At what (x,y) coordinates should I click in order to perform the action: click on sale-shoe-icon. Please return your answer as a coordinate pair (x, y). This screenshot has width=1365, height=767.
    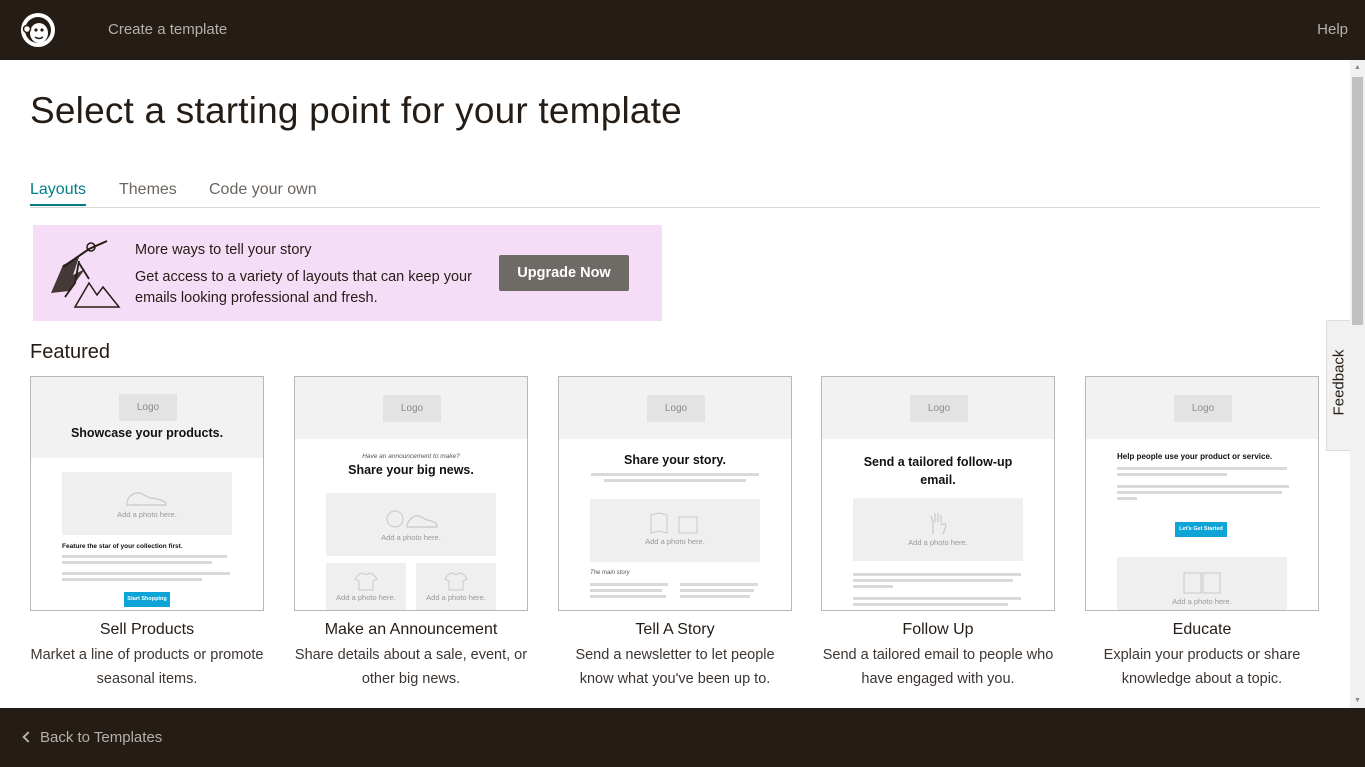
    Looking at the image, I should click on (412, 519).